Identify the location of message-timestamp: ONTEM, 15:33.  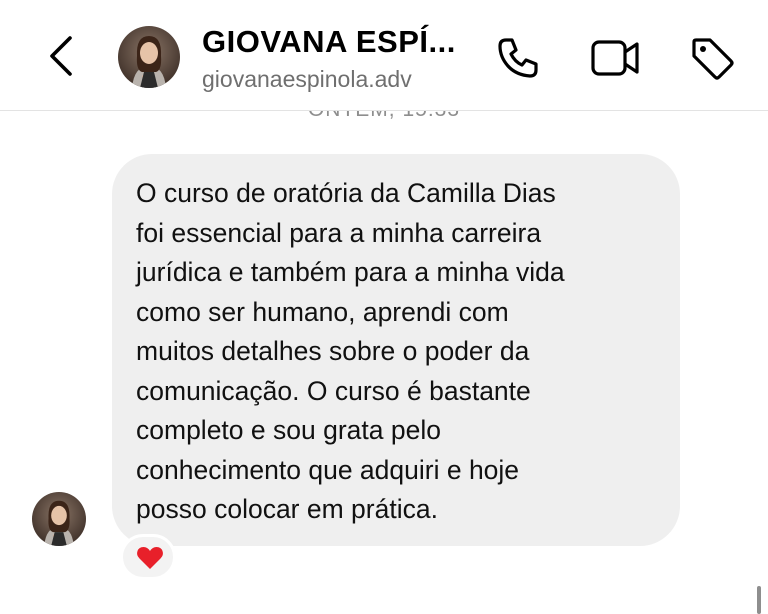
(384, 116).